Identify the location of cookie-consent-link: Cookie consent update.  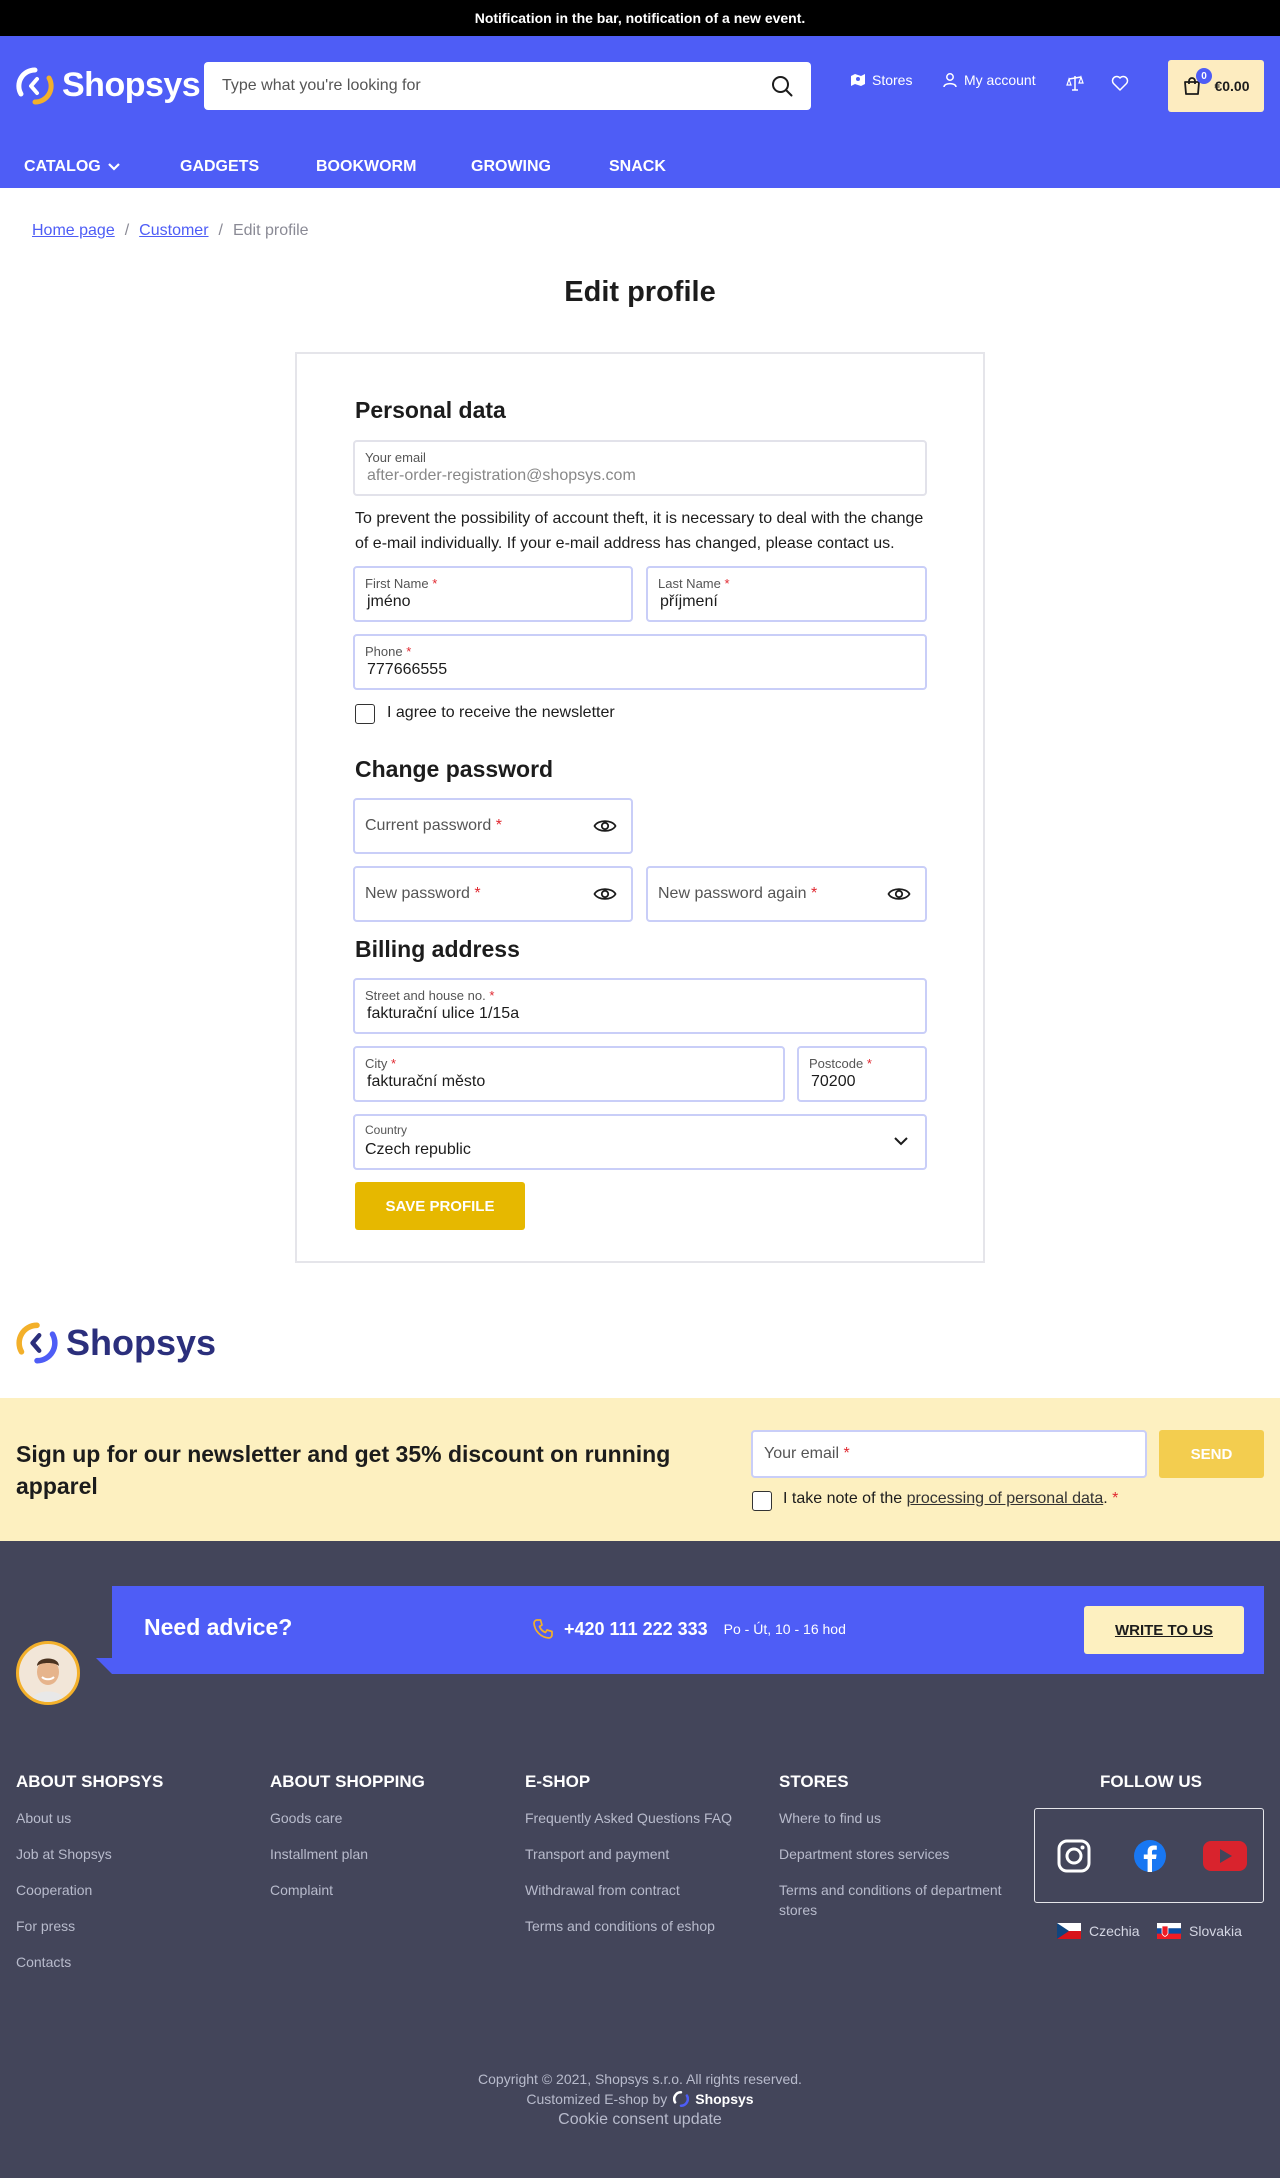
(640, 2120).